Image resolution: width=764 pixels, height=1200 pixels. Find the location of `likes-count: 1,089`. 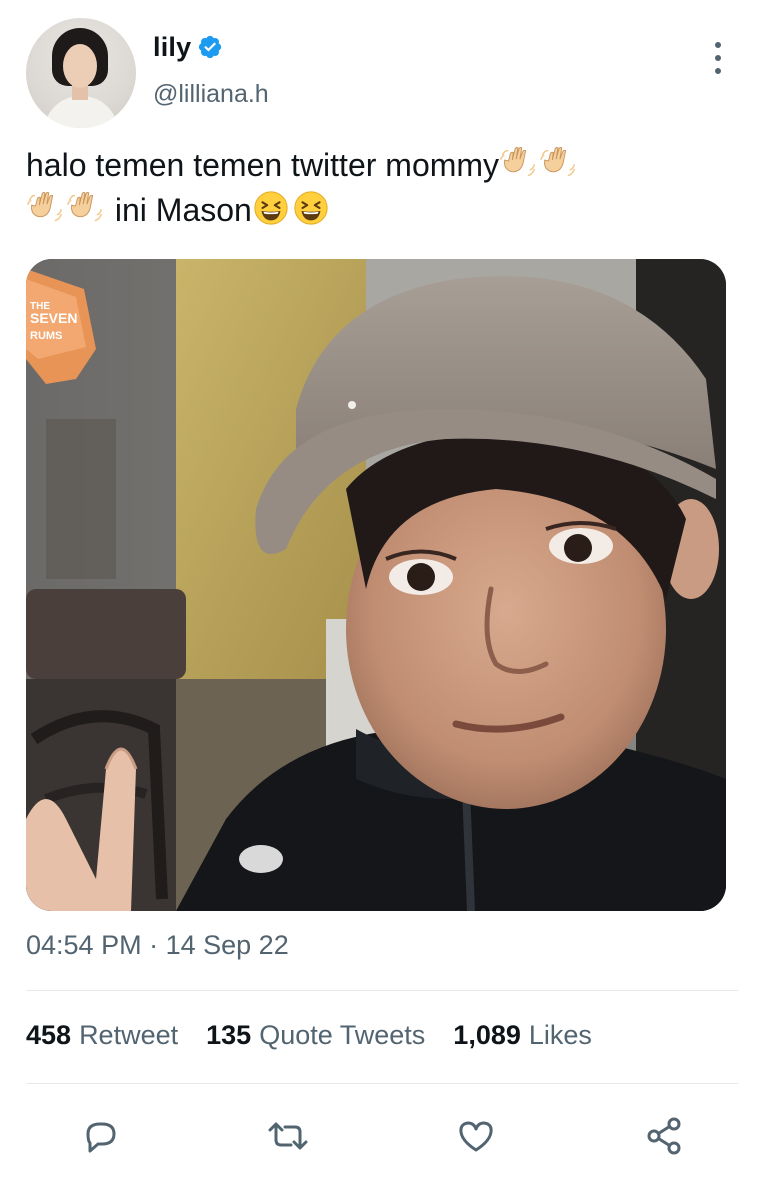

likes-count: 1,089 is located at coordinates (487, 1035).